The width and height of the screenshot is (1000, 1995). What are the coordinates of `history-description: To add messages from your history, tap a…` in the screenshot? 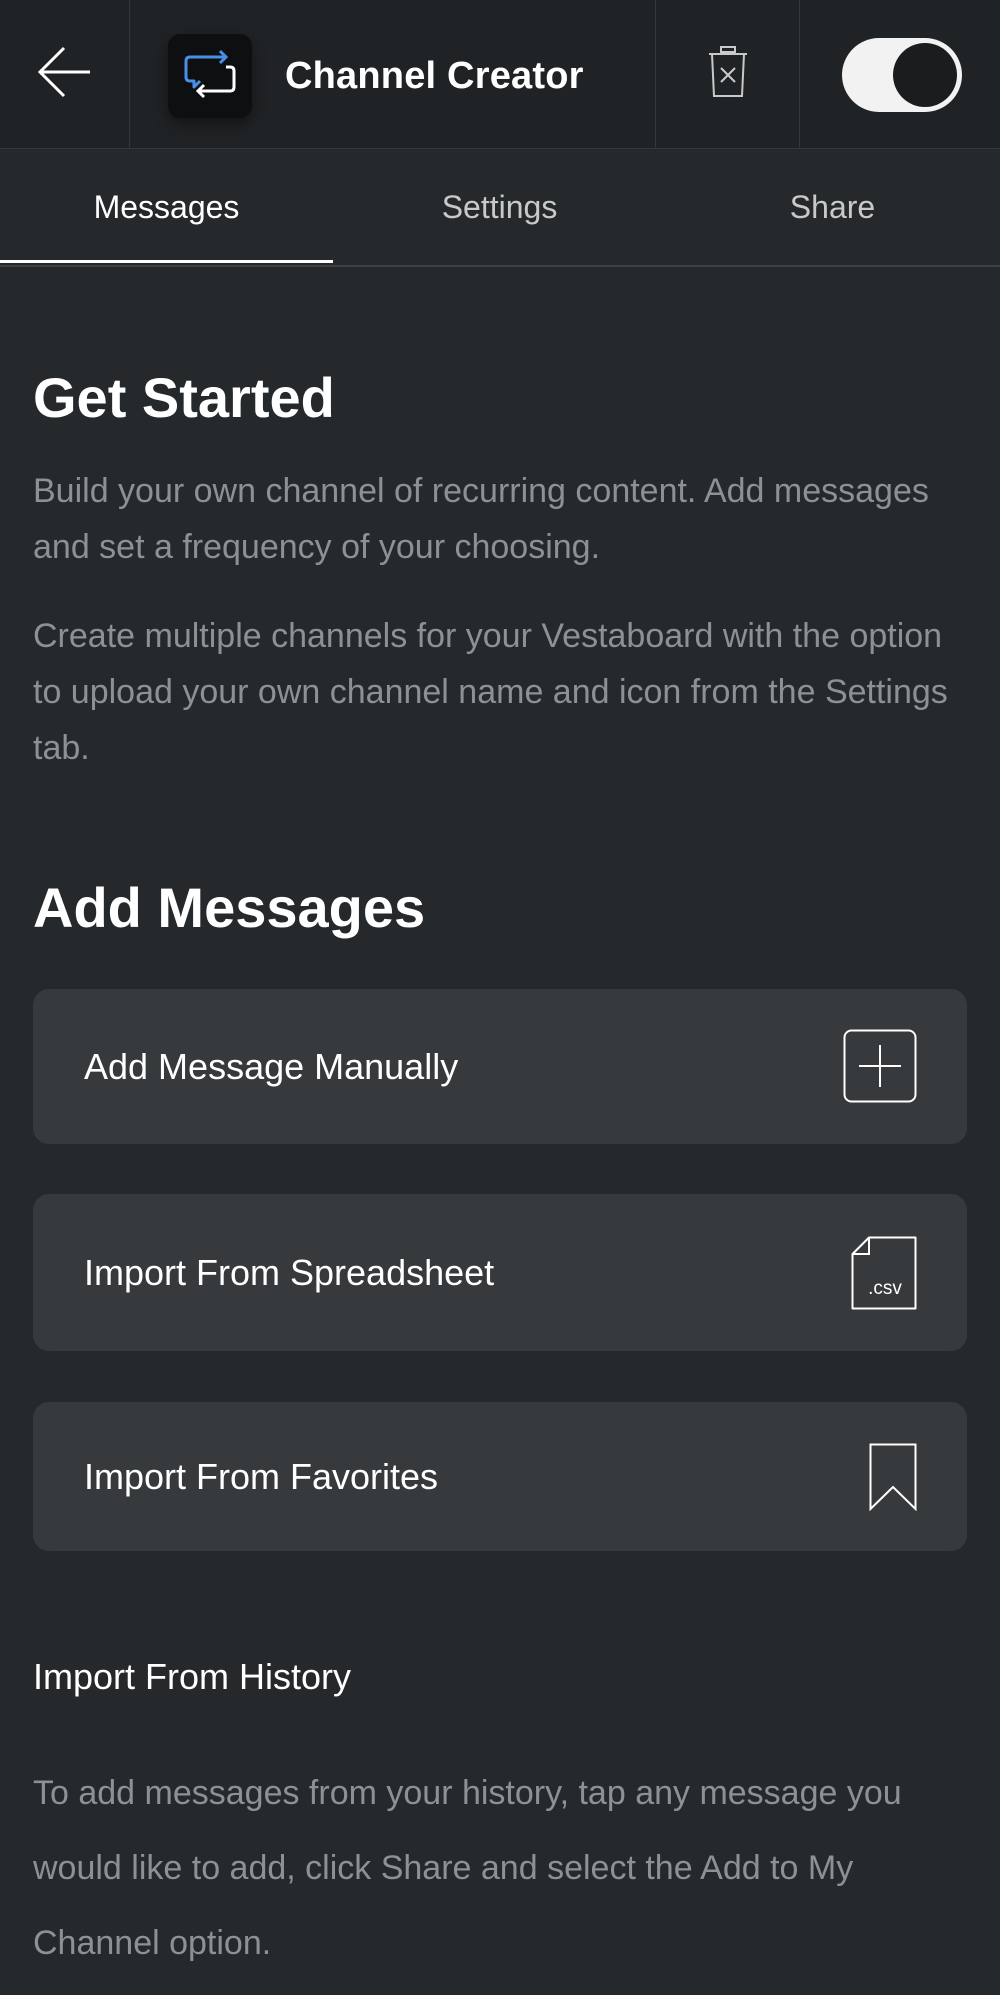 It's located at (467, 1868).